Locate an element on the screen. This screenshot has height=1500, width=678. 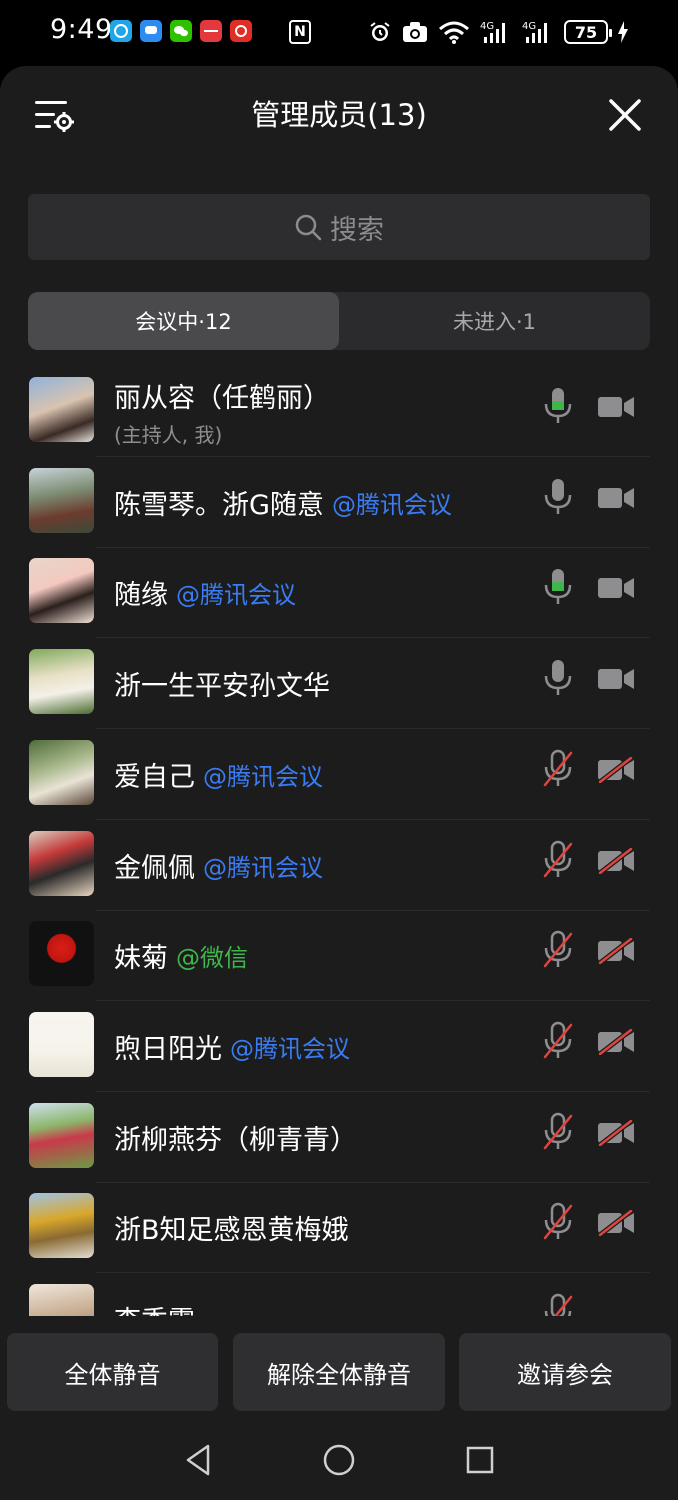
member-name: 丽从容（任鹤丽） is located at coordinates (222, 398).